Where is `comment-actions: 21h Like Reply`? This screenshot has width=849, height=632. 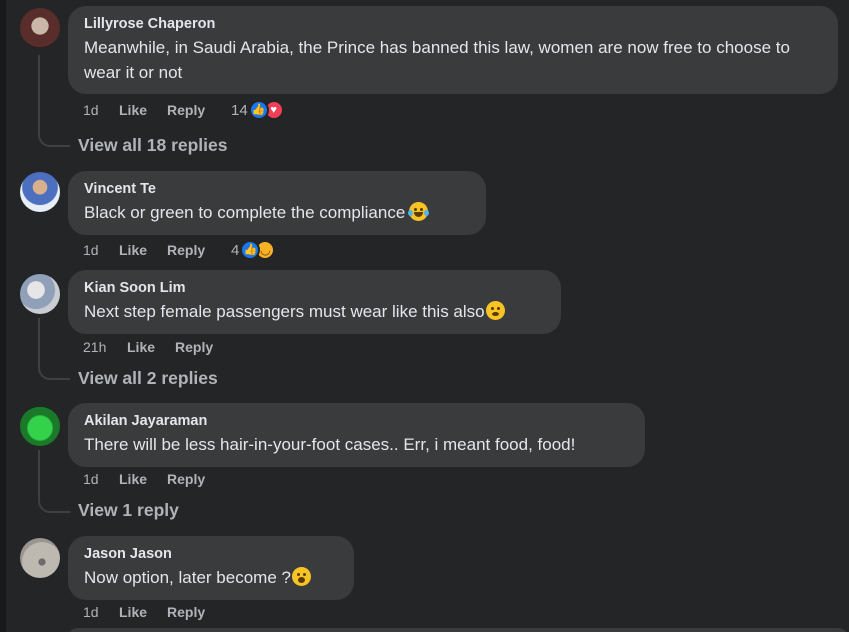
comment-actions: 21h Like Reply is located at coordinates (161, 347).